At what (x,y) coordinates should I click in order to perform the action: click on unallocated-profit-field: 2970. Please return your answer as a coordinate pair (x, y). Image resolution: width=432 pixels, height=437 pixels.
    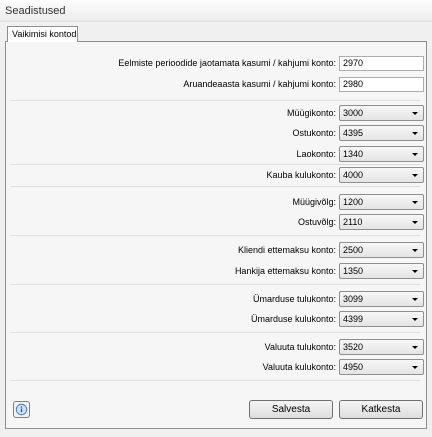
    Looking at the image, I should click on (381, 63).